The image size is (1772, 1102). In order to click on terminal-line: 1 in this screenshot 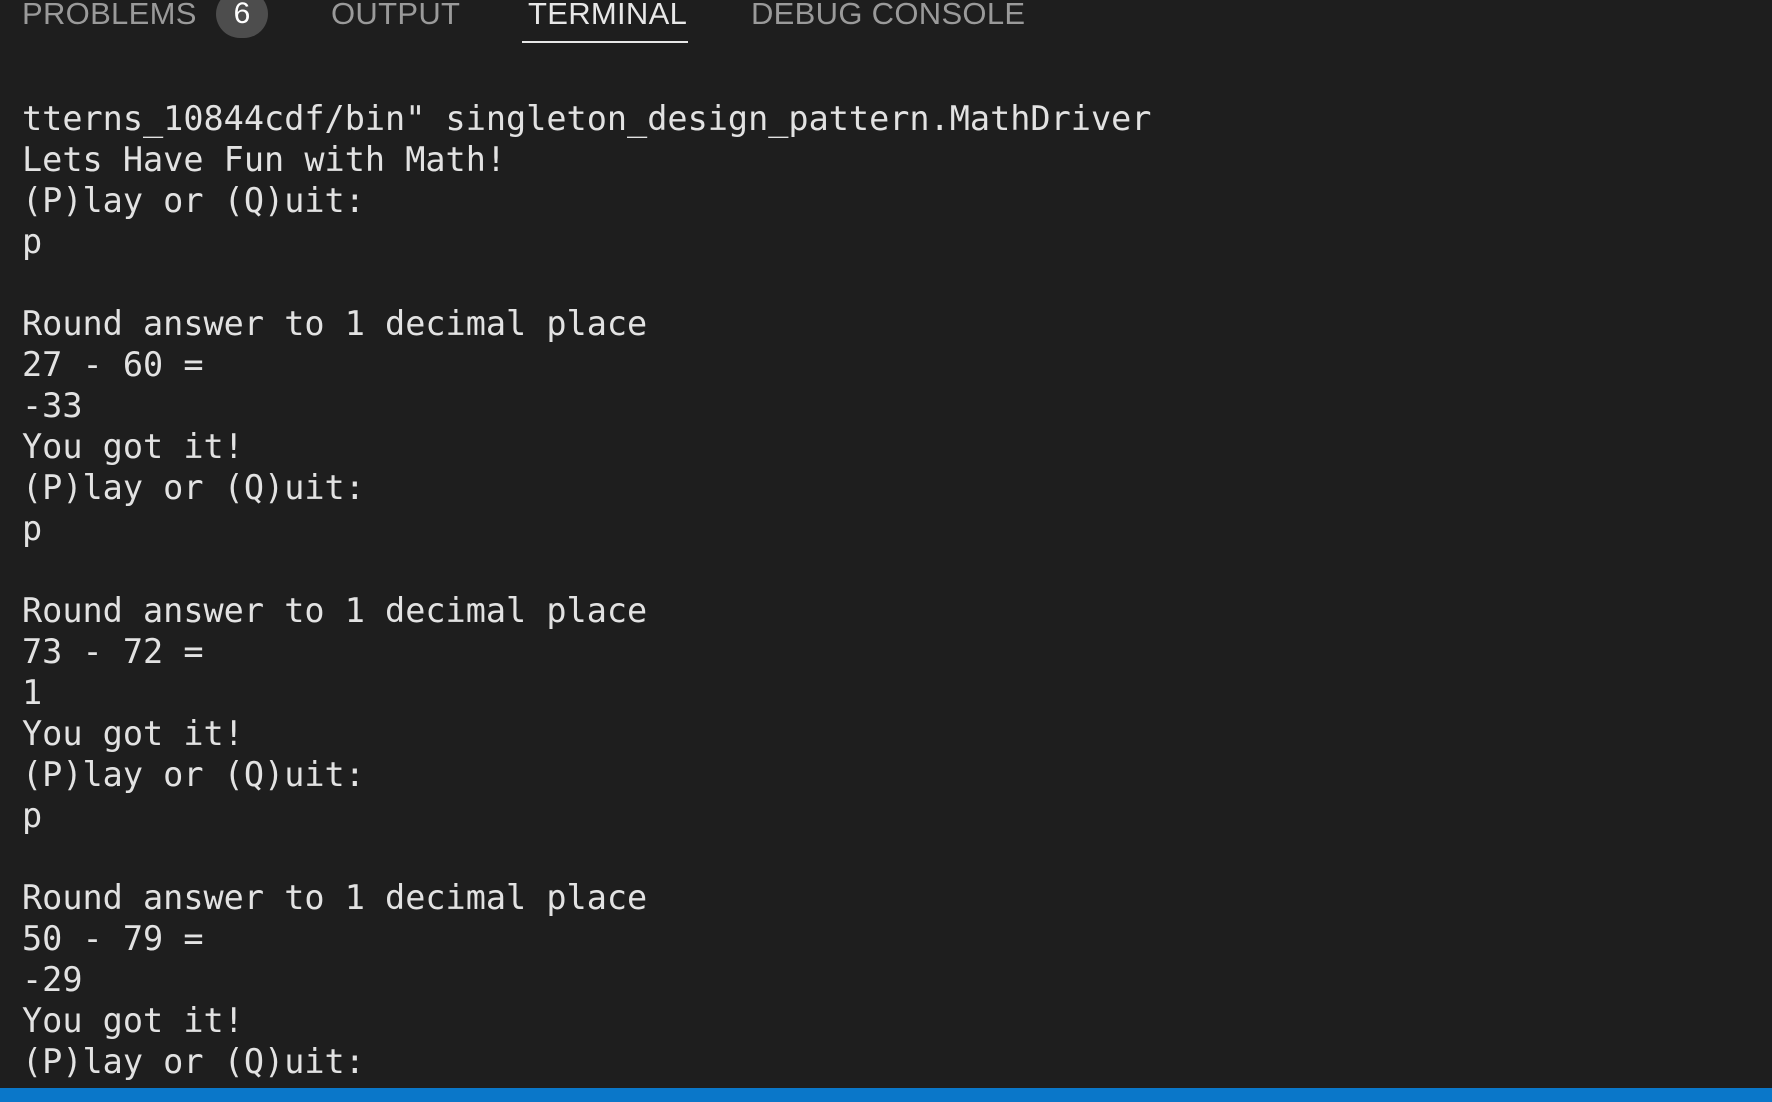, I will do `click(32, 692)`.